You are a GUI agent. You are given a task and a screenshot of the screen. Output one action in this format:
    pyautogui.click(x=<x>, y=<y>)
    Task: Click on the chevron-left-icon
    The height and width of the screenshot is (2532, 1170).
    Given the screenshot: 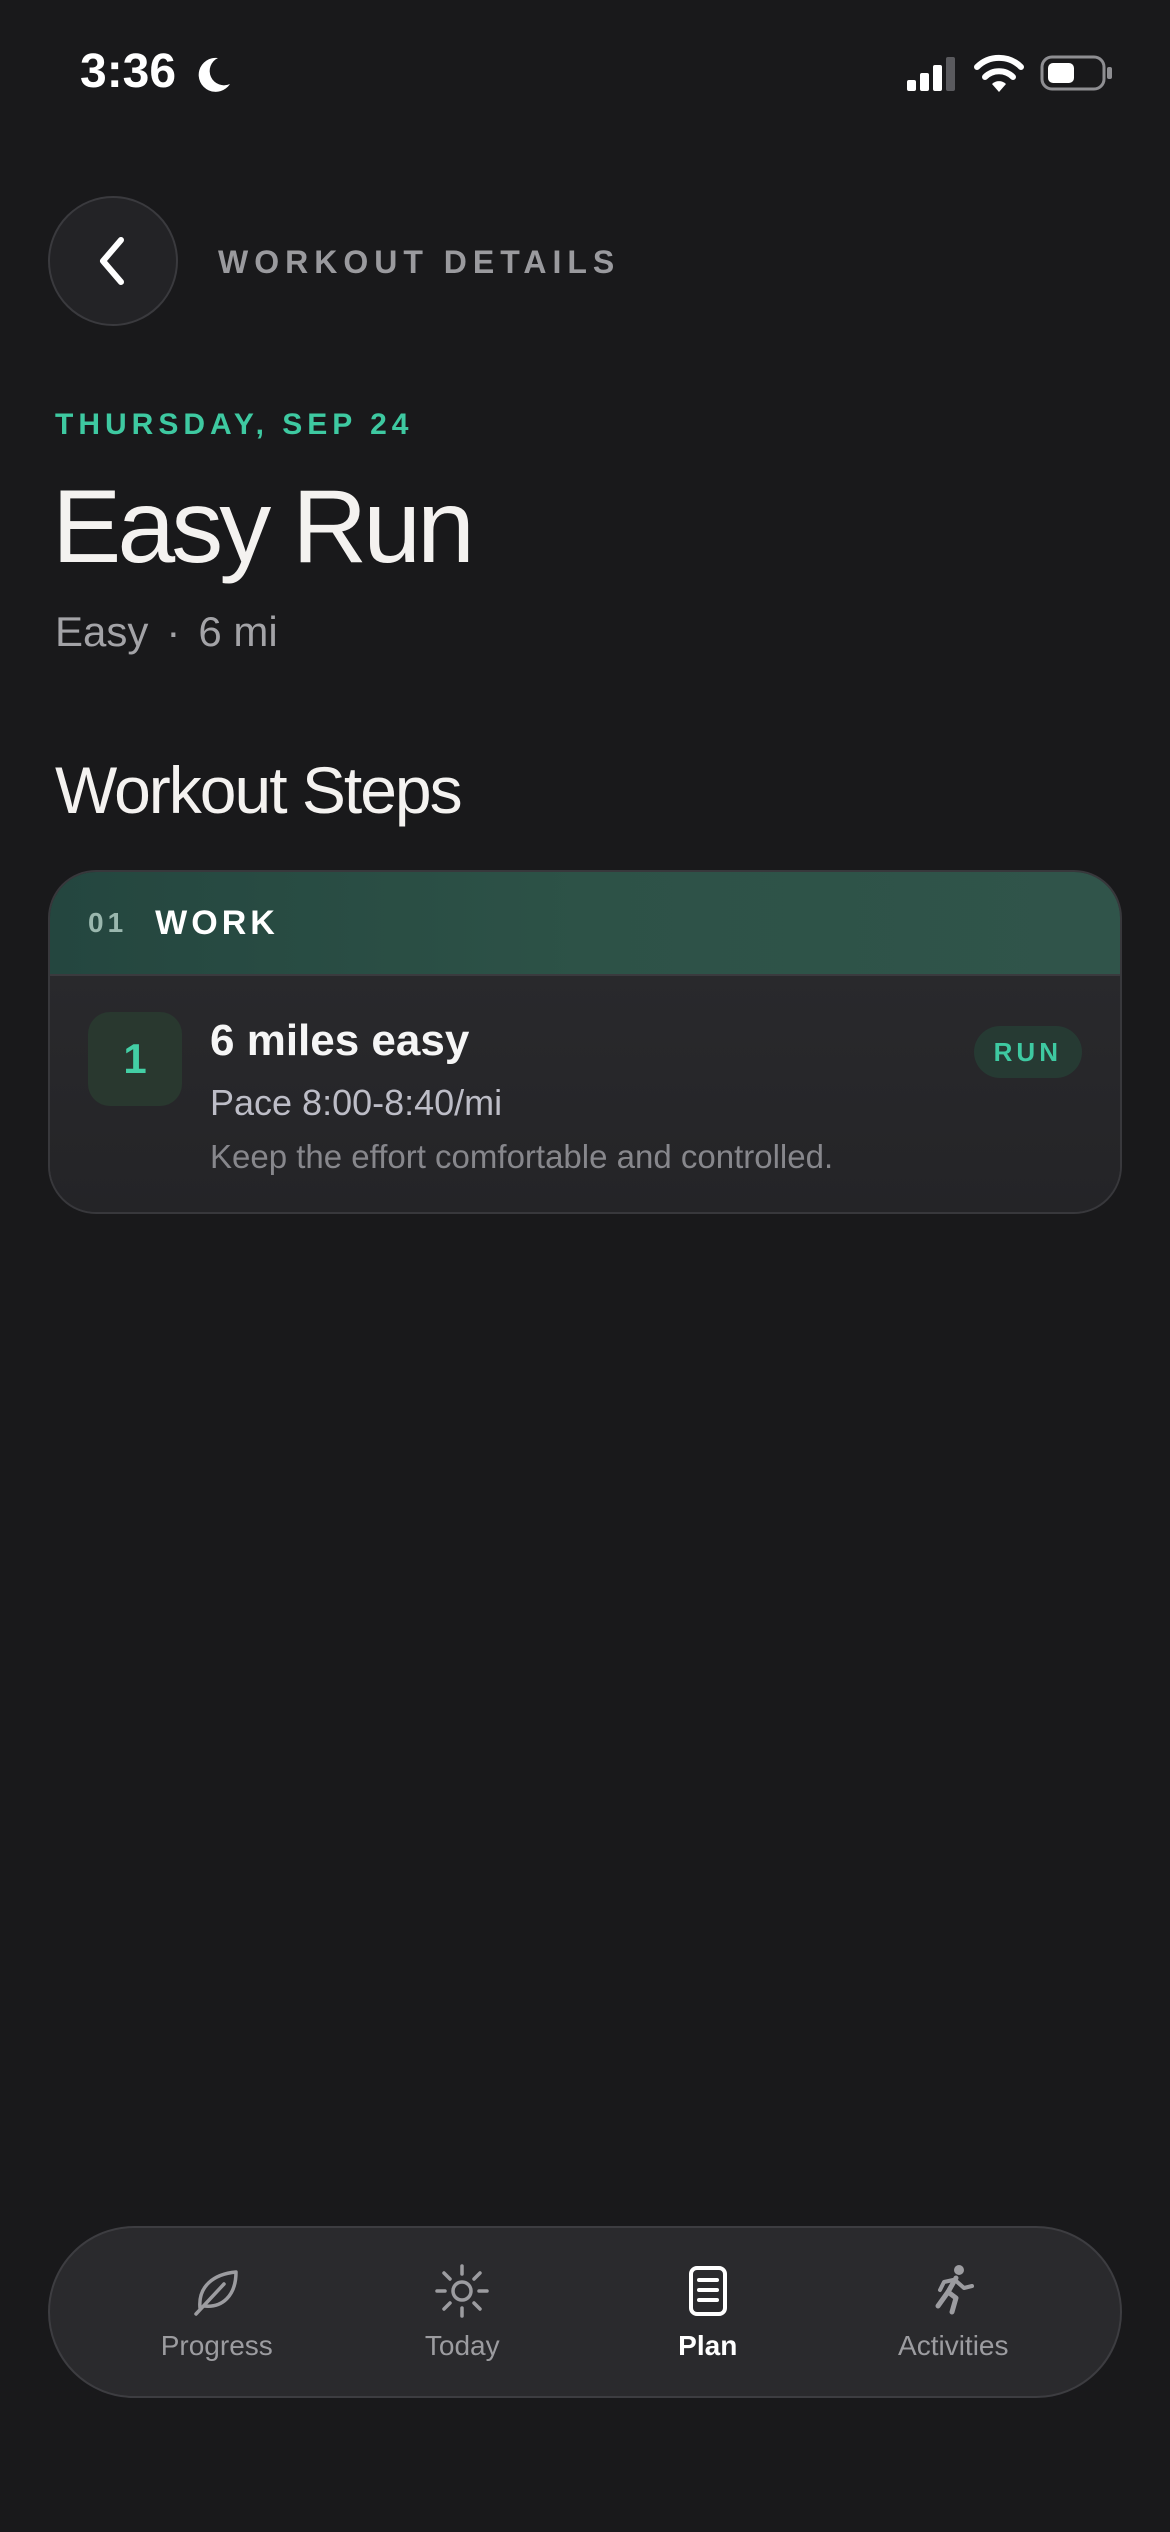 What is the action you would take?
    pyautogui.click(x=112, y=261)
    